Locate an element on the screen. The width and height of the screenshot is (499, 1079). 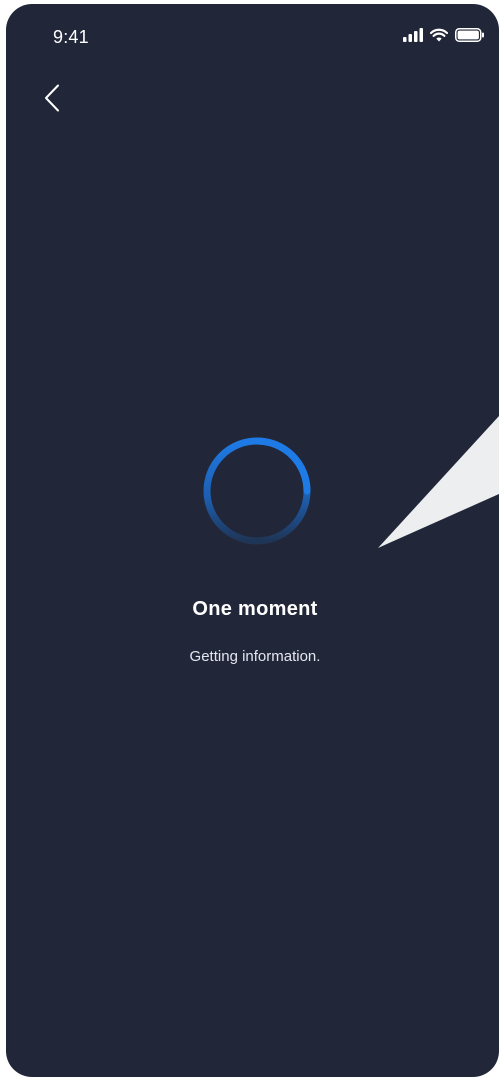
status-bar: 9:41 is located at coordinates (252, 34).